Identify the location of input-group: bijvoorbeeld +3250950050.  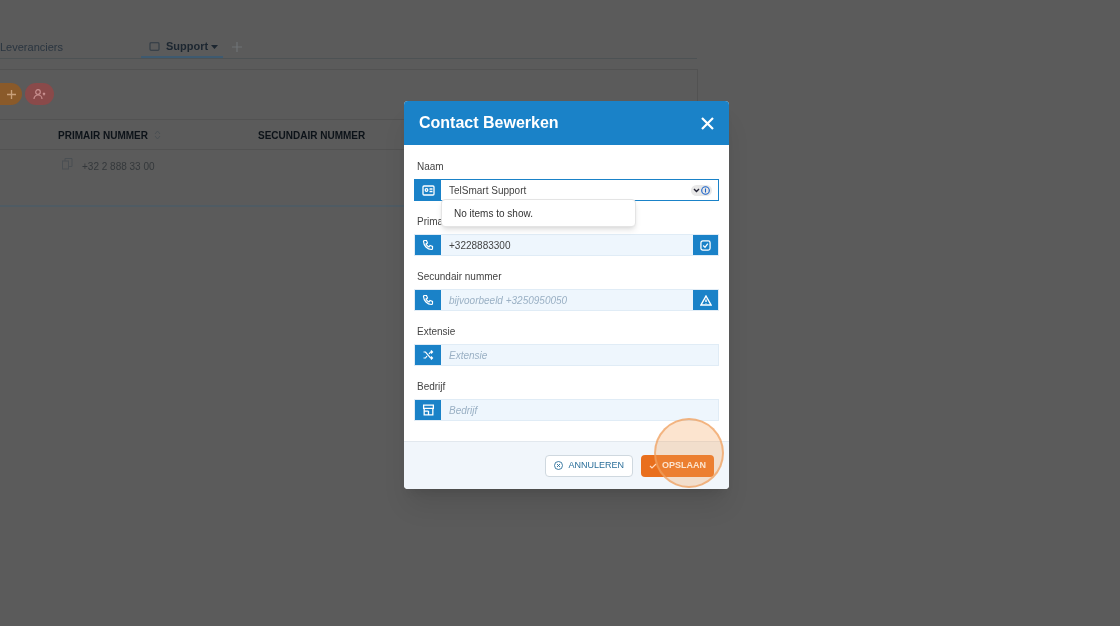
(566, 300).